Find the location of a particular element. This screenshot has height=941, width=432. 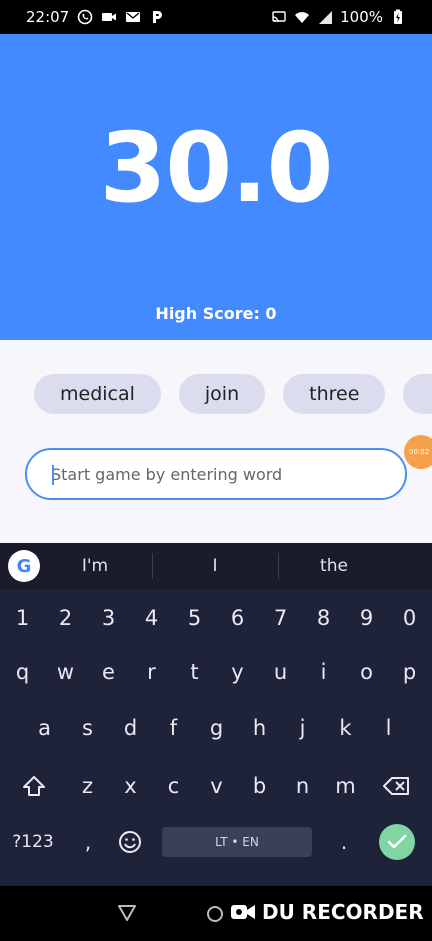

number-row: 1 2 3 4 5 6 7 8 9 0 is located at coordinates (216, 618).